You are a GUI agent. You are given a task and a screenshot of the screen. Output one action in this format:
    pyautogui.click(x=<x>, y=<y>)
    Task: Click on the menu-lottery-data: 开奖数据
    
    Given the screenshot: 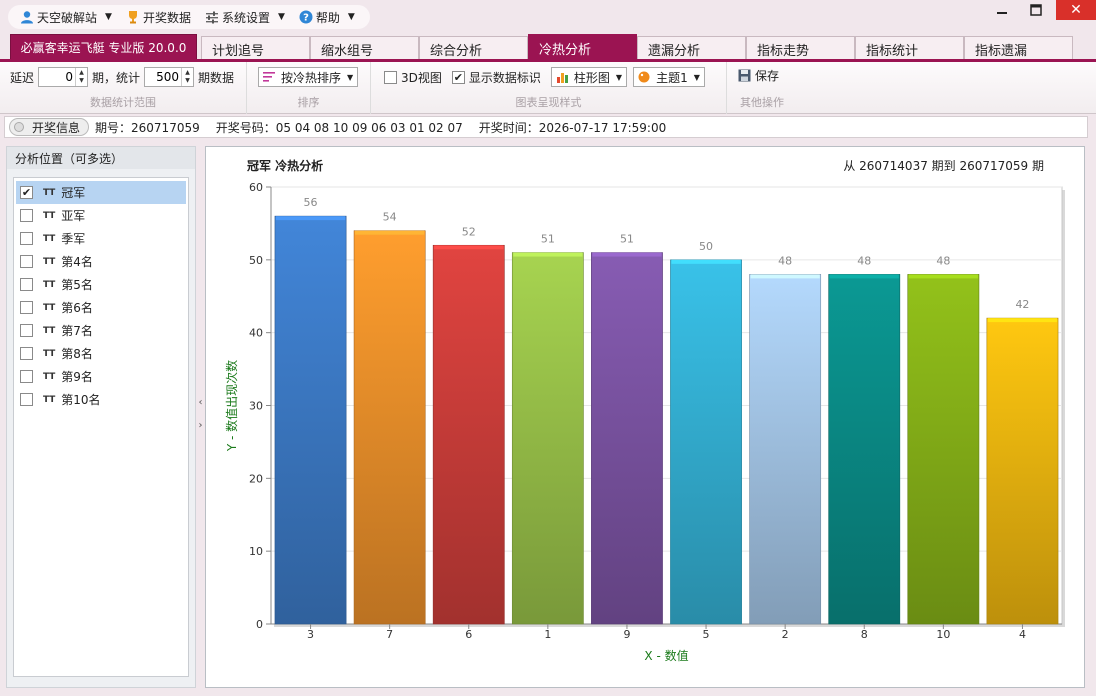 What is the action you would take?
    pyautogui.click(x=158, y=17)
    